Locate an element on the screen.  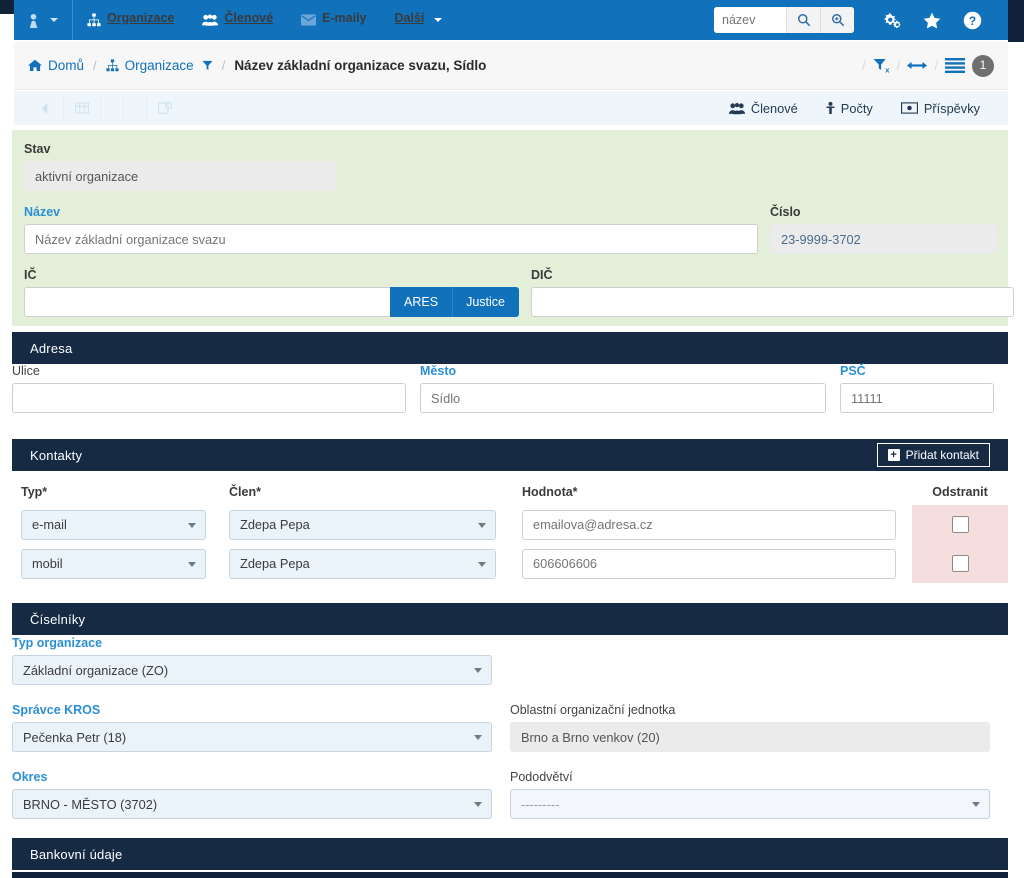
dic-input is located at coordinates (772, 302).